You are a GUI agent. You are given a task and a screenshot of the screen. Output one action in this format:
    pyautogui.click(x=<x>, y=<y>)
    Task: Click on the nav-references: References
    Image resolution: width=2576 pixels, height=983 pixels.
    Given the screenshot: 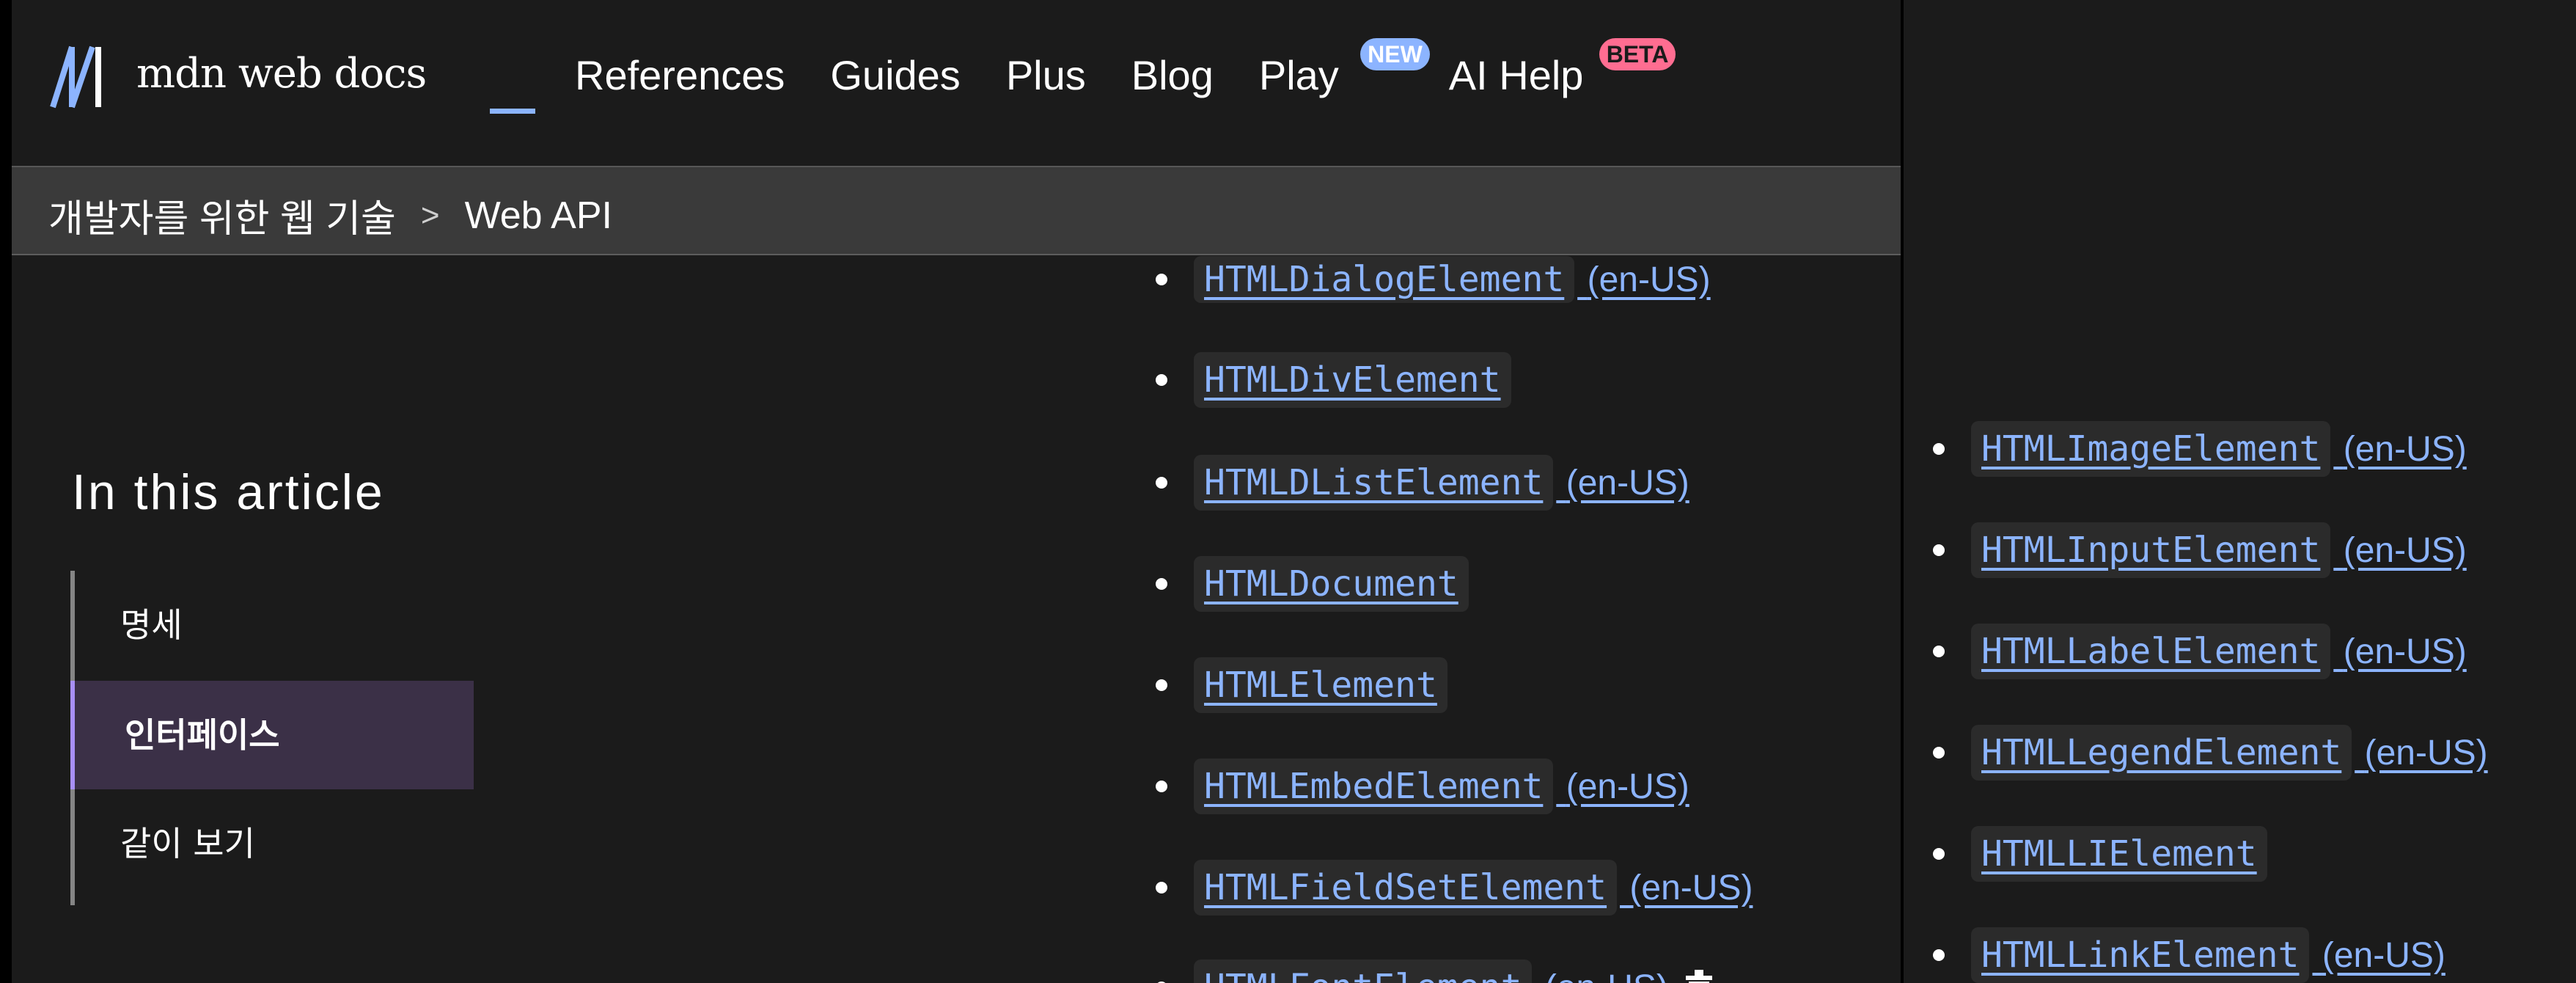 What is the action you would take?
    pyautogui.click(x=680, y=75)
    